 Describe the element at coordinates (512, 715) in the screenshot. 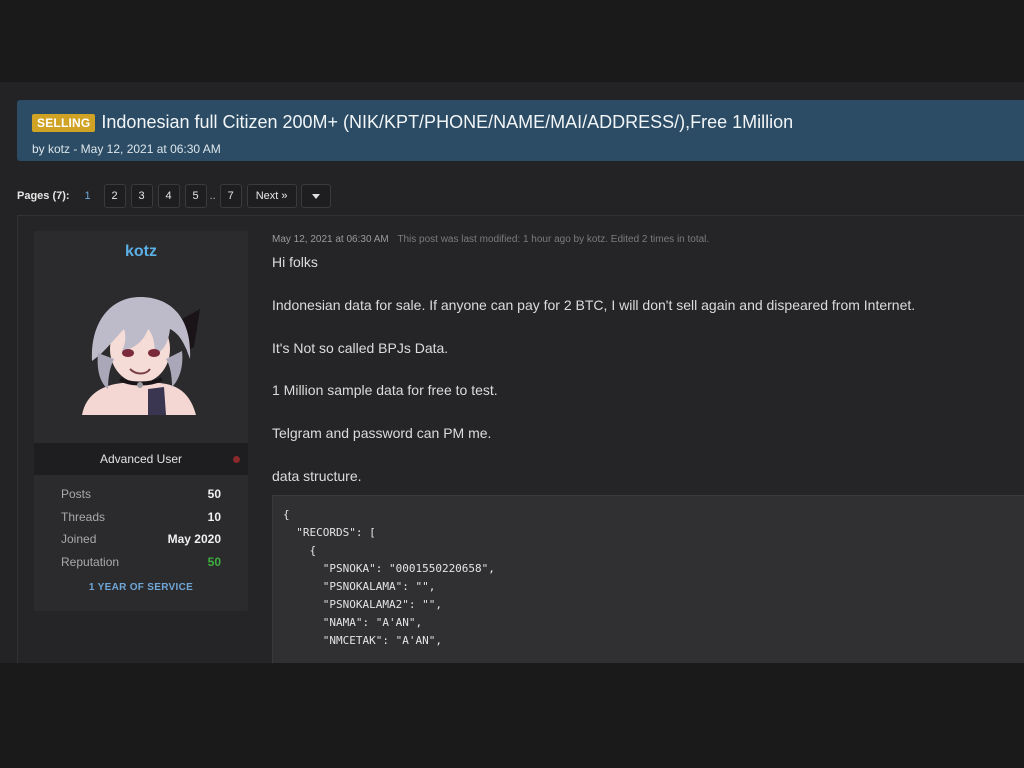

I see `bottom-band` at that location.